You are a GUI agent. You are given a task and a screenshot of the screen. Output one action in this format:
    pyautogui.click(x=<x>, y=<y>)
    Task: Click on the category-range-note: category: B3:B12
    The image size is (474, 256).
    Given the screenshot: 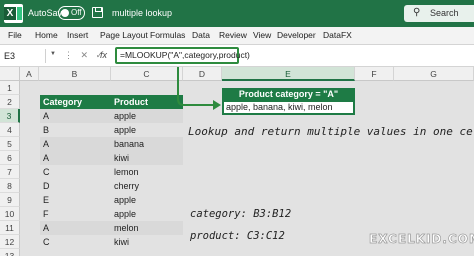 What is the action you would take?
    pyautogui.click(x=241, y=214)
    